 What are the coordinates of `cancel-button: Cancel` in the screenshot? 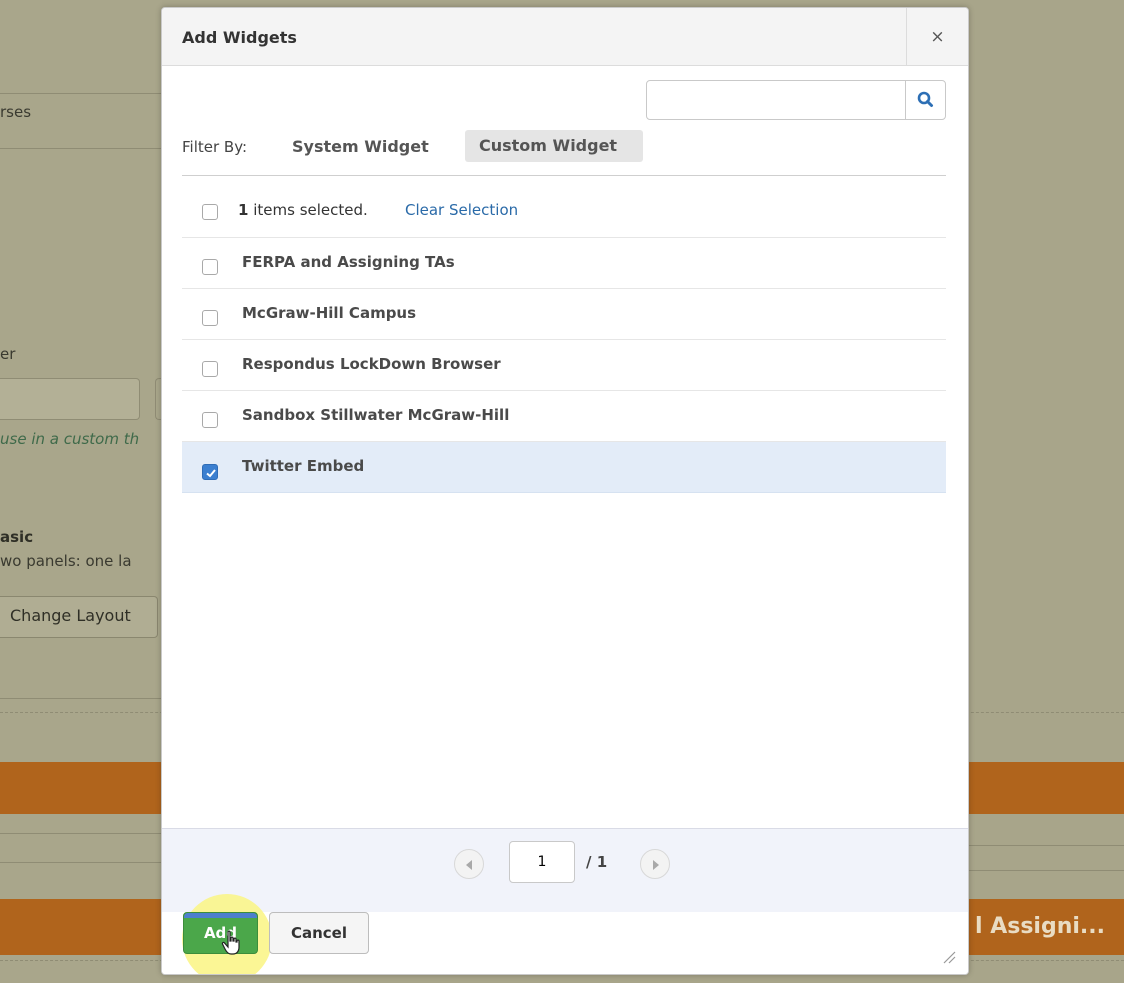 It's located at (319, 933).